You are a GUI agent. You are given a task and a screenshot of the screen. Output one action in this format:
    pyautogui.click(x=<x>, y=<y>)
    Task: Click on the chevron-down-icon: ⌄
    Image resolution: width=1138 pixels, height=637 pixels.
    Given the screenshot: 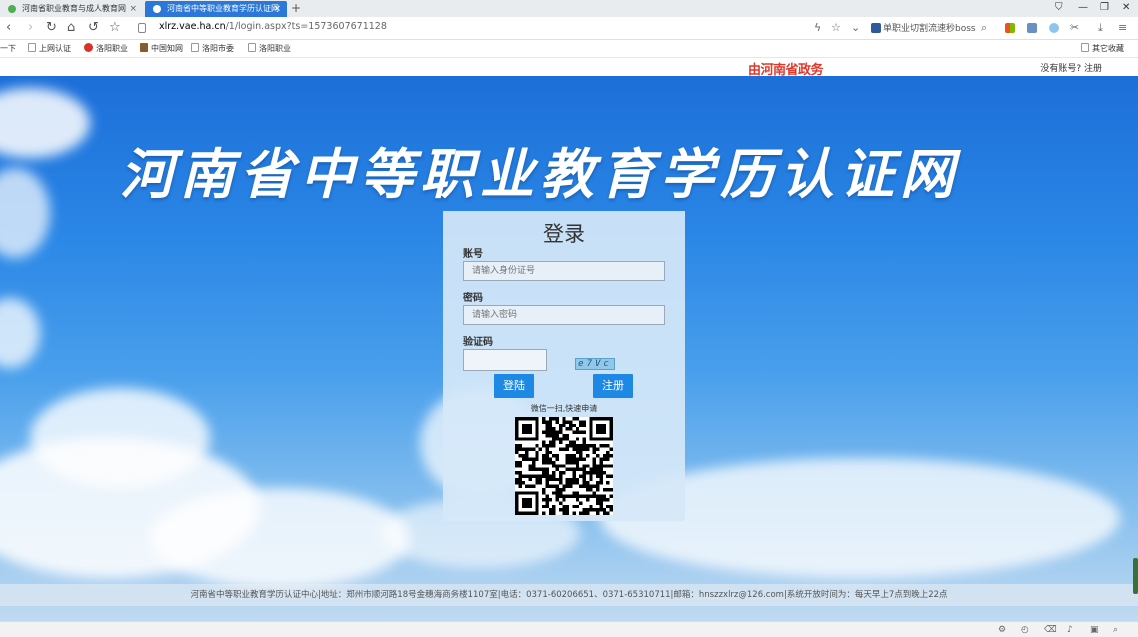 What is the action you would take?
    pyautogui.click(x=855, y=28)
    